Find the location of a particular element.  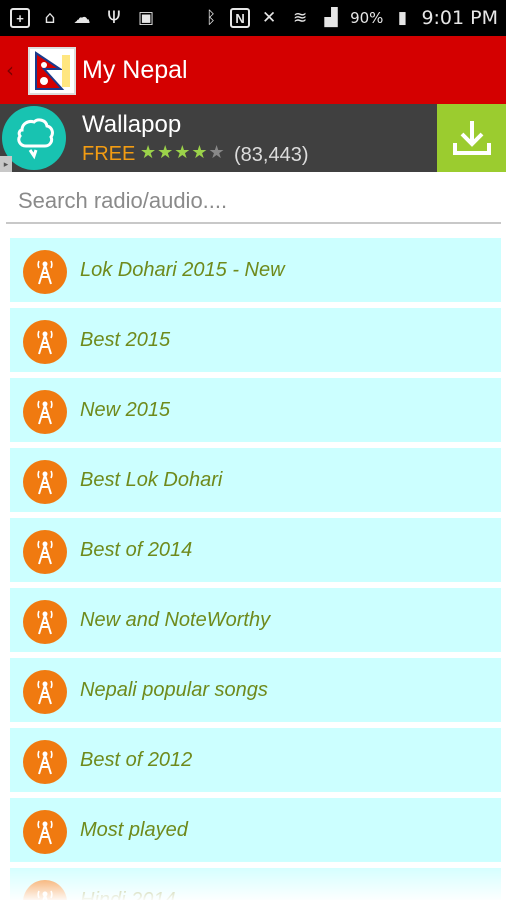

ad-rating-count: (83,443) is located at coordinates (271, 155).